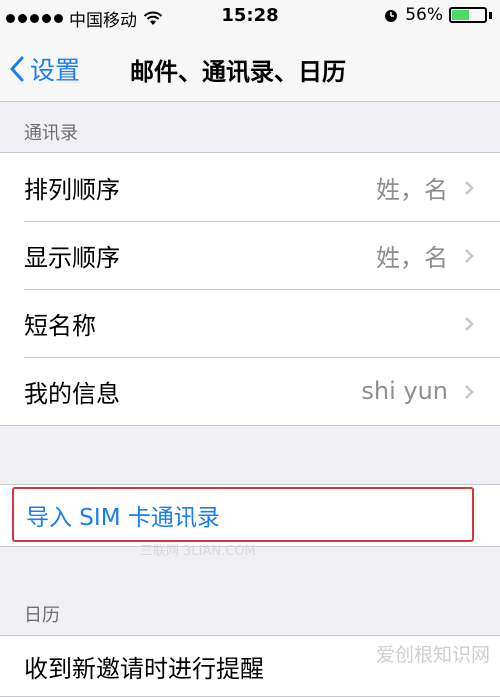  Describe the element at coordinates (461, 15) in the screenshot. I see `battery-level-fill` at that location.